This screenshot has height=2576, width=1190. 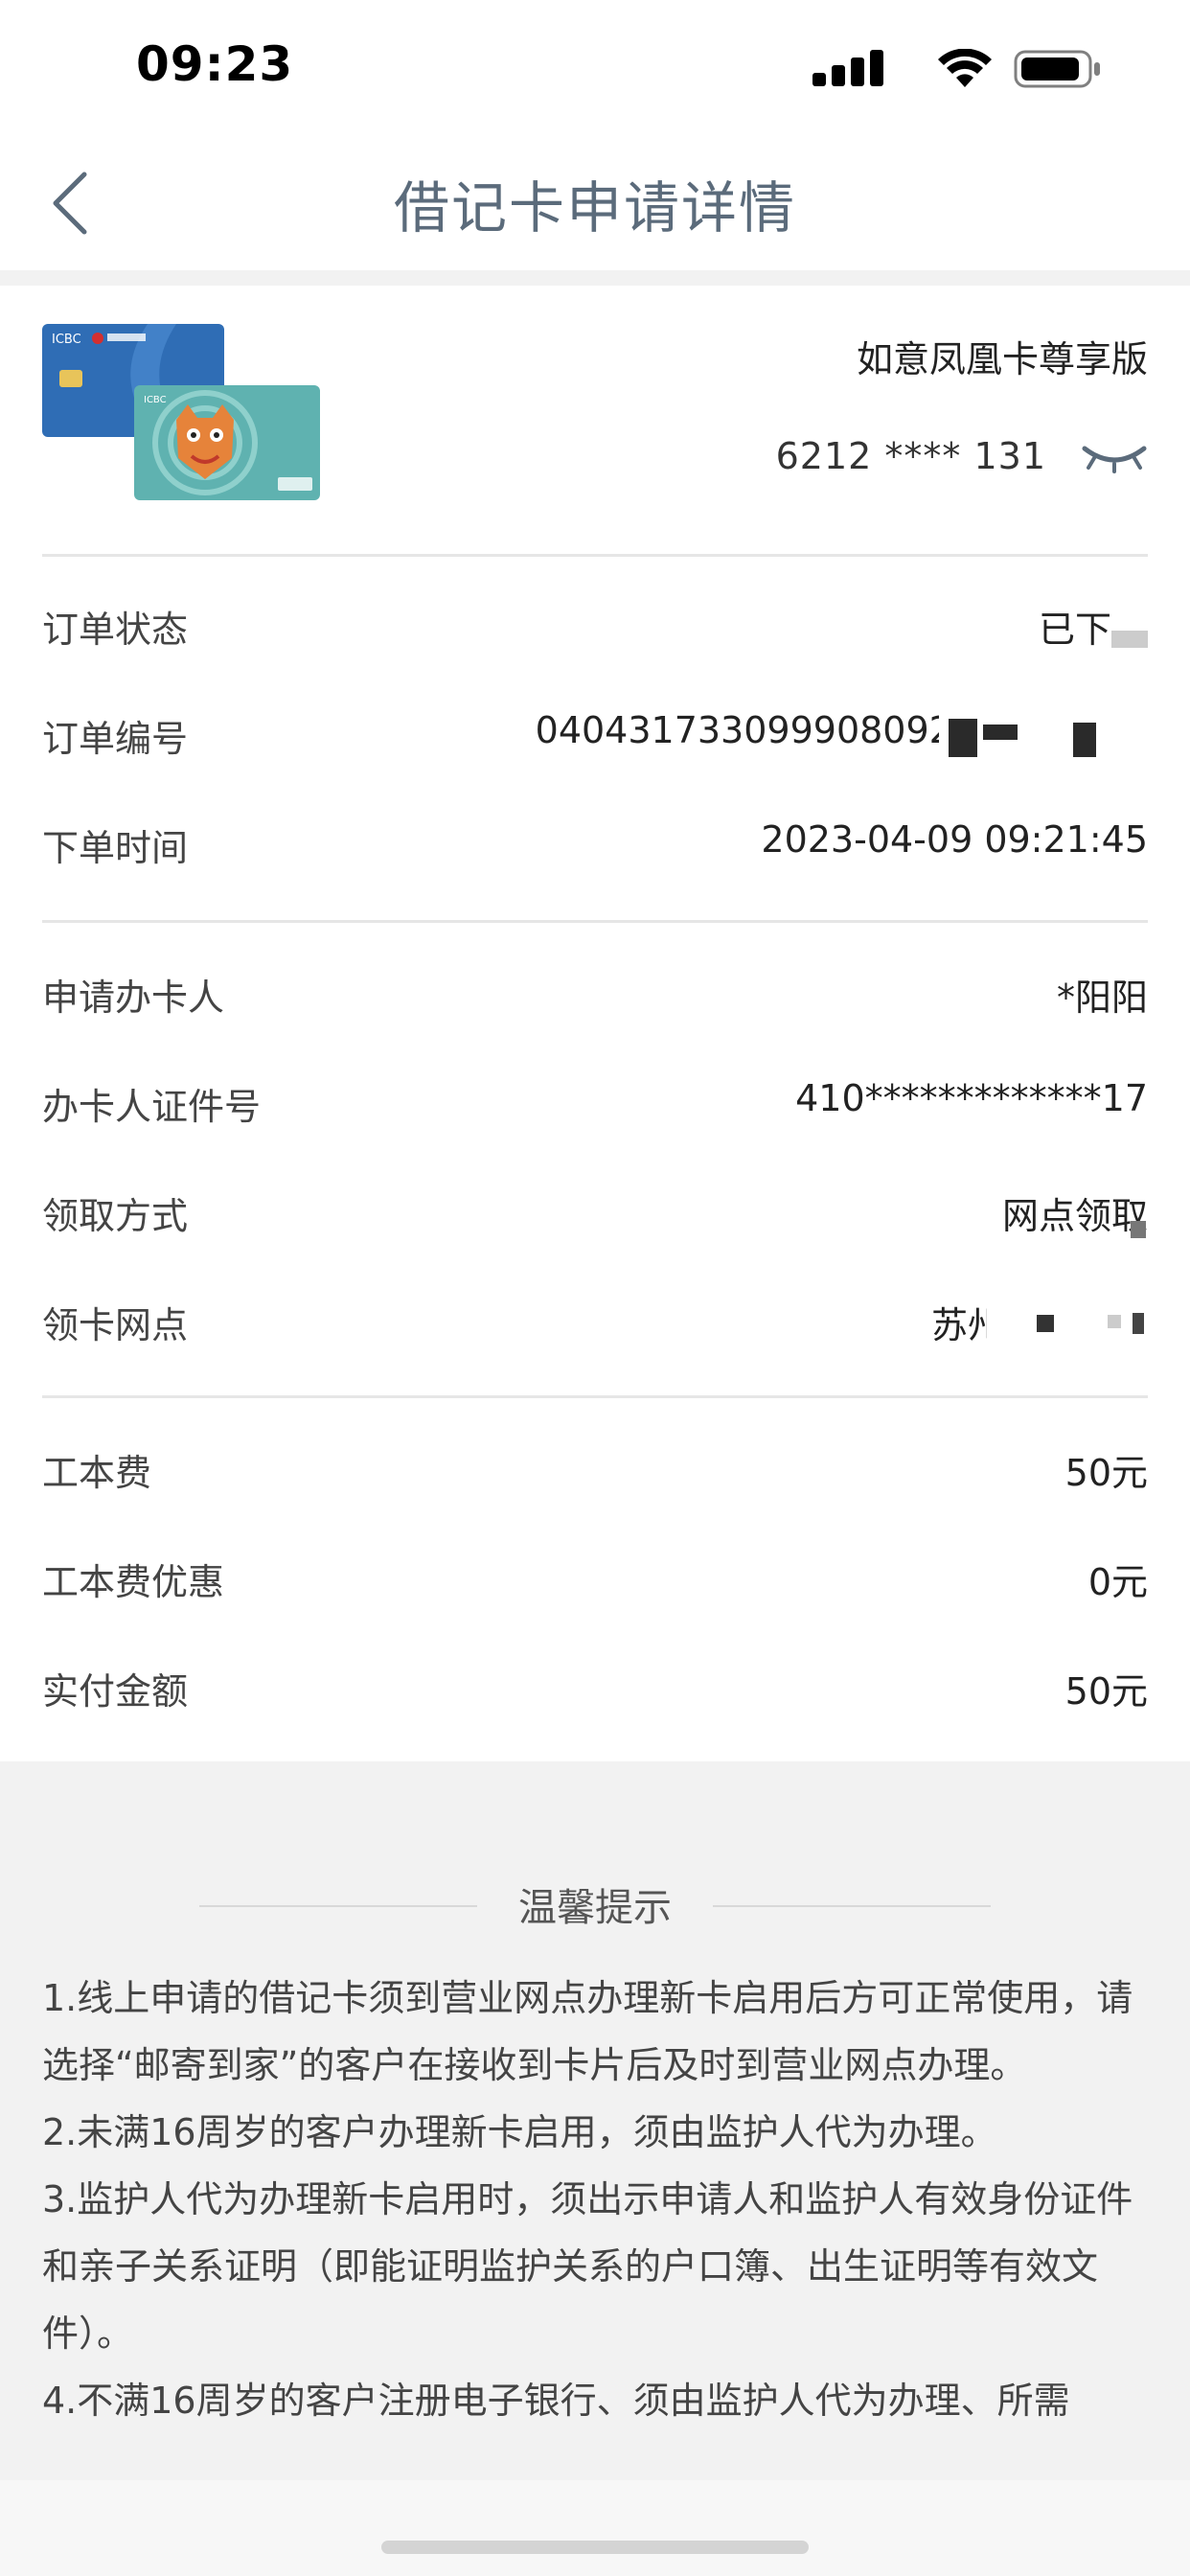 What do you see at coordinates (595, 1690) in the screenshot?
I see `amount-paid-row: 实付金额 50元` at bounding box center [595, 1690].